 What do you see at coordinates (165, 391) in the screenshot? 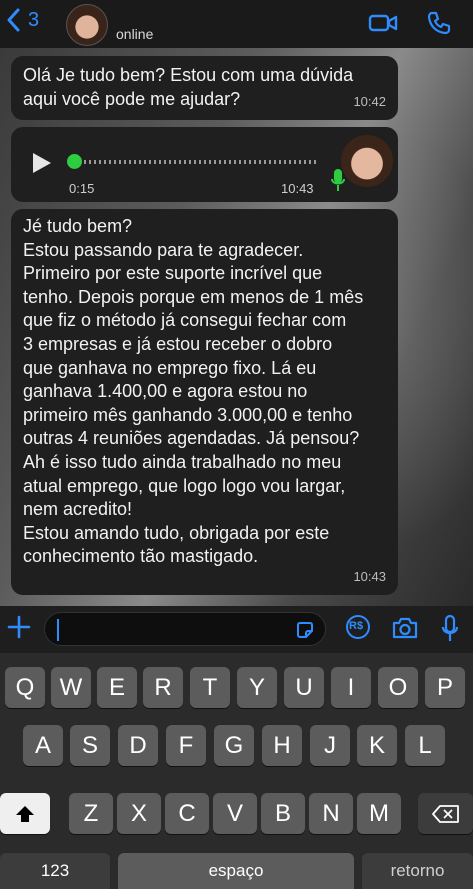
I see `message-text: ganhava 1.400,00 e agora estou no` at bounding box center [165, 391].